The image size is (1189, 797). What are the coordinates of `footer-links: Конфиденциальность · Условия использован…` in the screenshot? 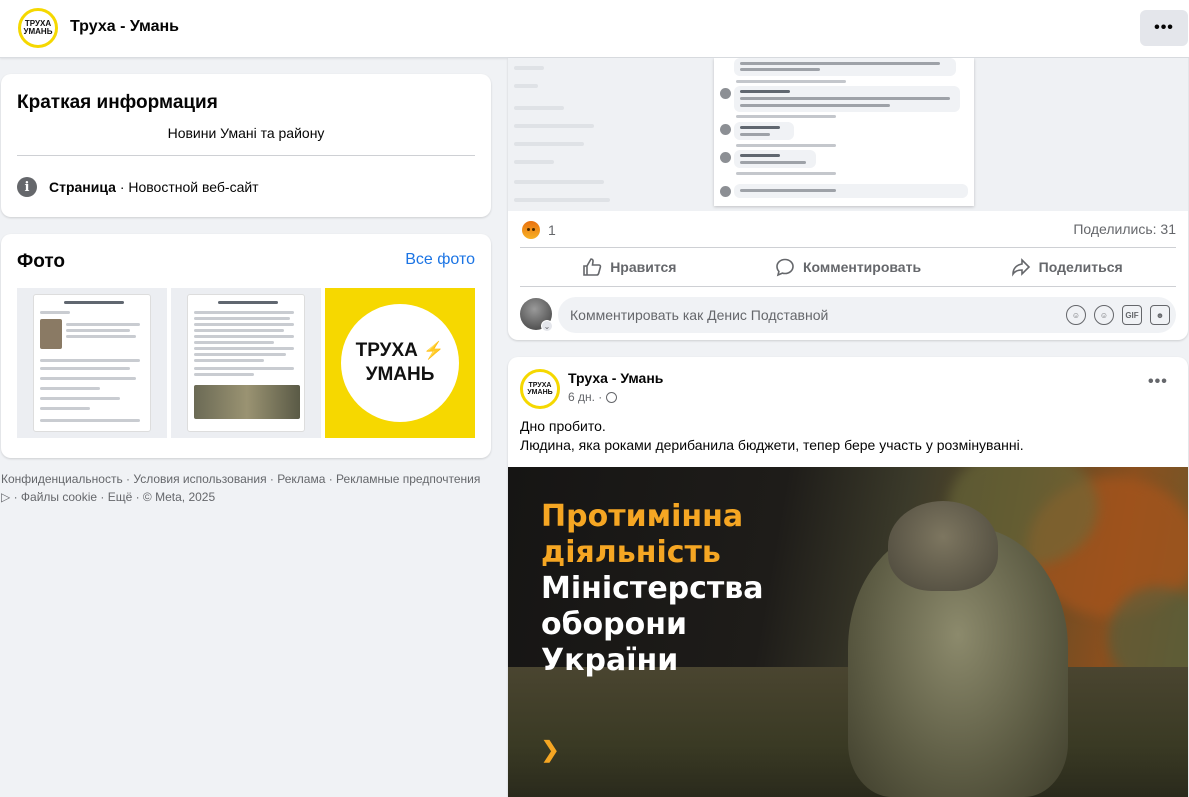 It's located at (241, 488).